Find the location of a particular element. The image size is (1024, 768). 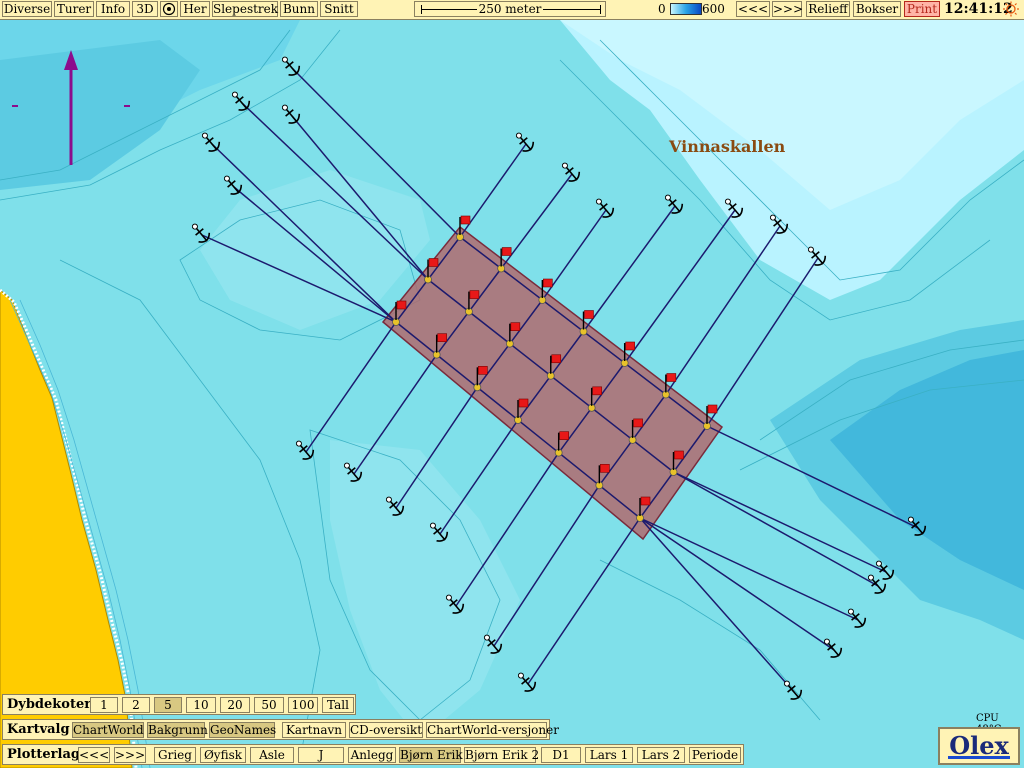

target-button is located at coordinates (169, 9).